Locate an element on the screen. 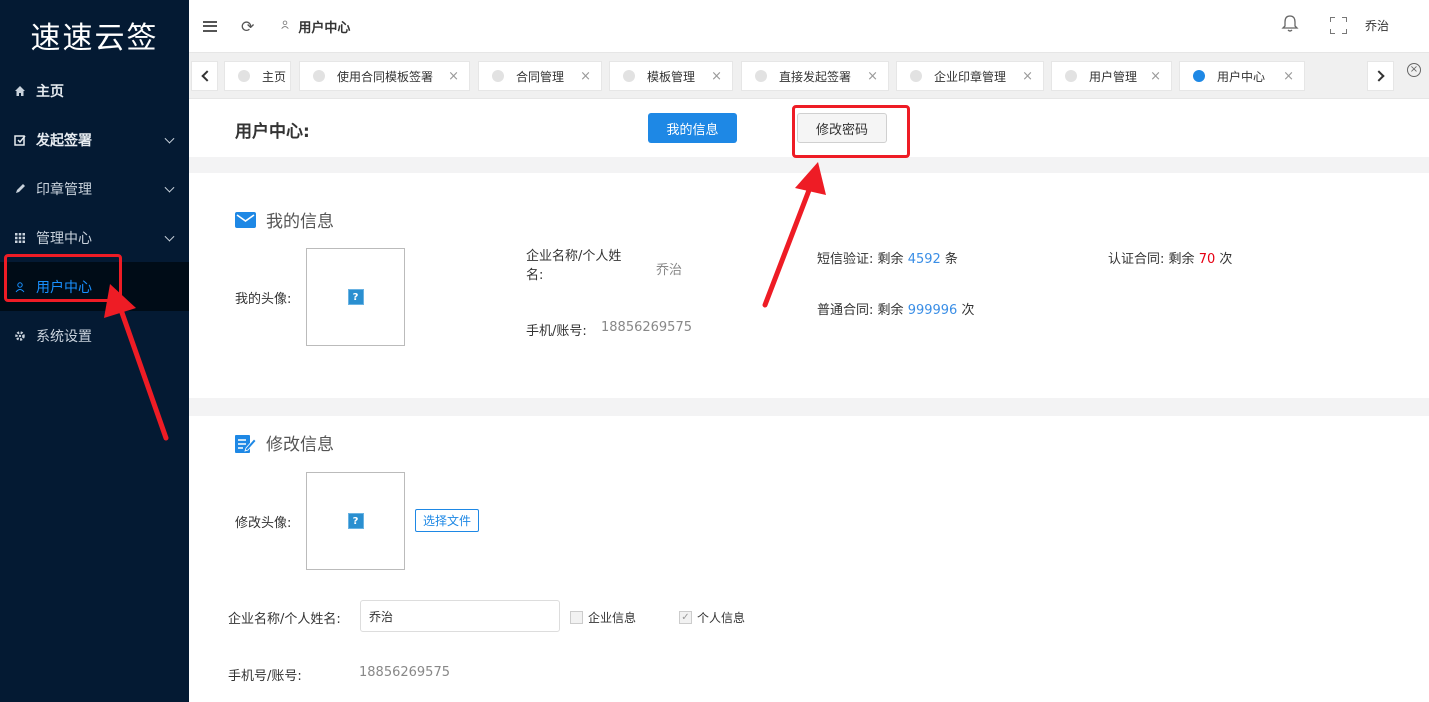  chevron-right-icon is located at coordinates (1378, 76).